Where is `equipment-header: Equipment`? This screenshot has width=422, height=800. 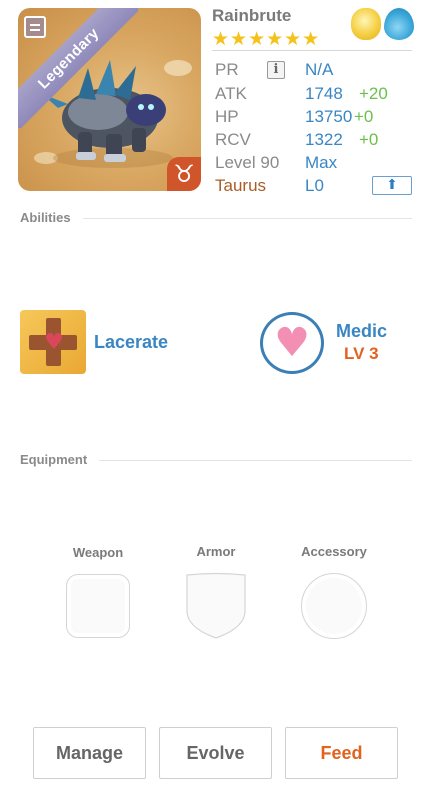
equipment-header: Equipment is located at coordinates (216, 460).